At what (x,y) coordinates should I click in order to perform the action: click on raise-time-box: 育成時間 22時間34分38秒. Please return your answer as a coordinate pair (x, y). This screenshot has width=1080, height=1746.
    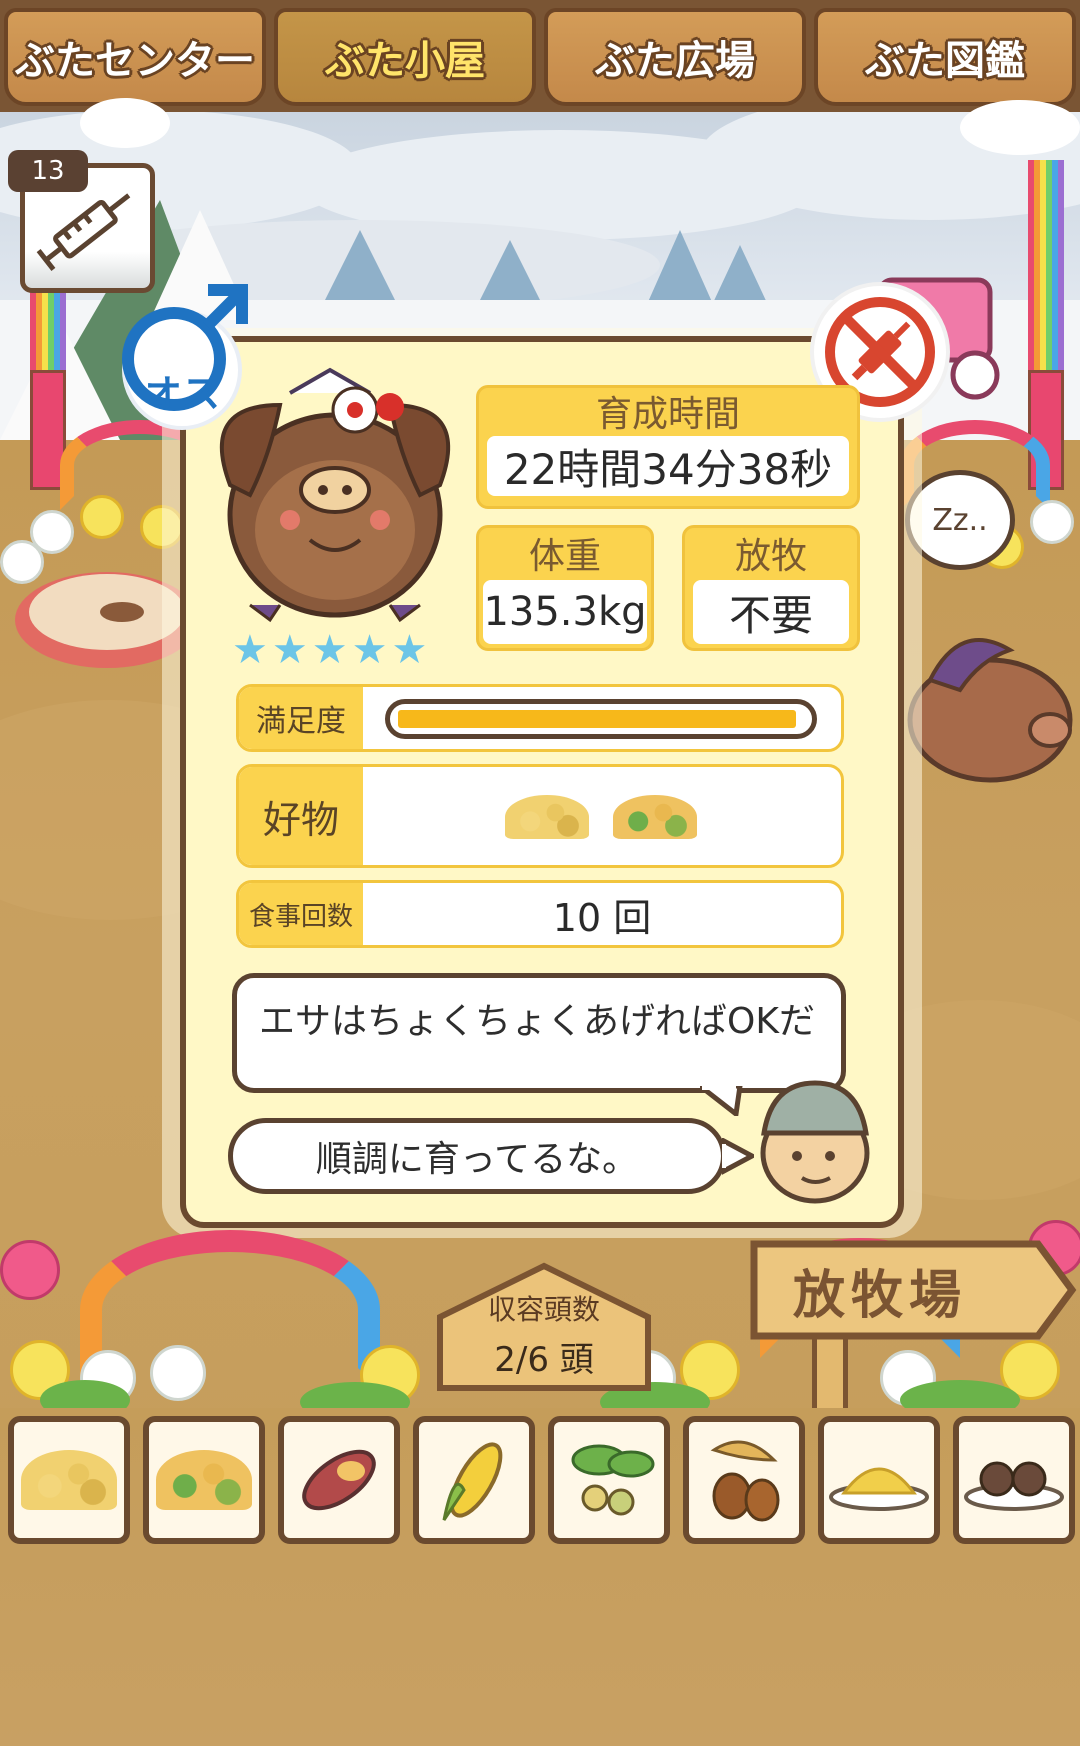
    Looking at the image, I should click on (668, 447).